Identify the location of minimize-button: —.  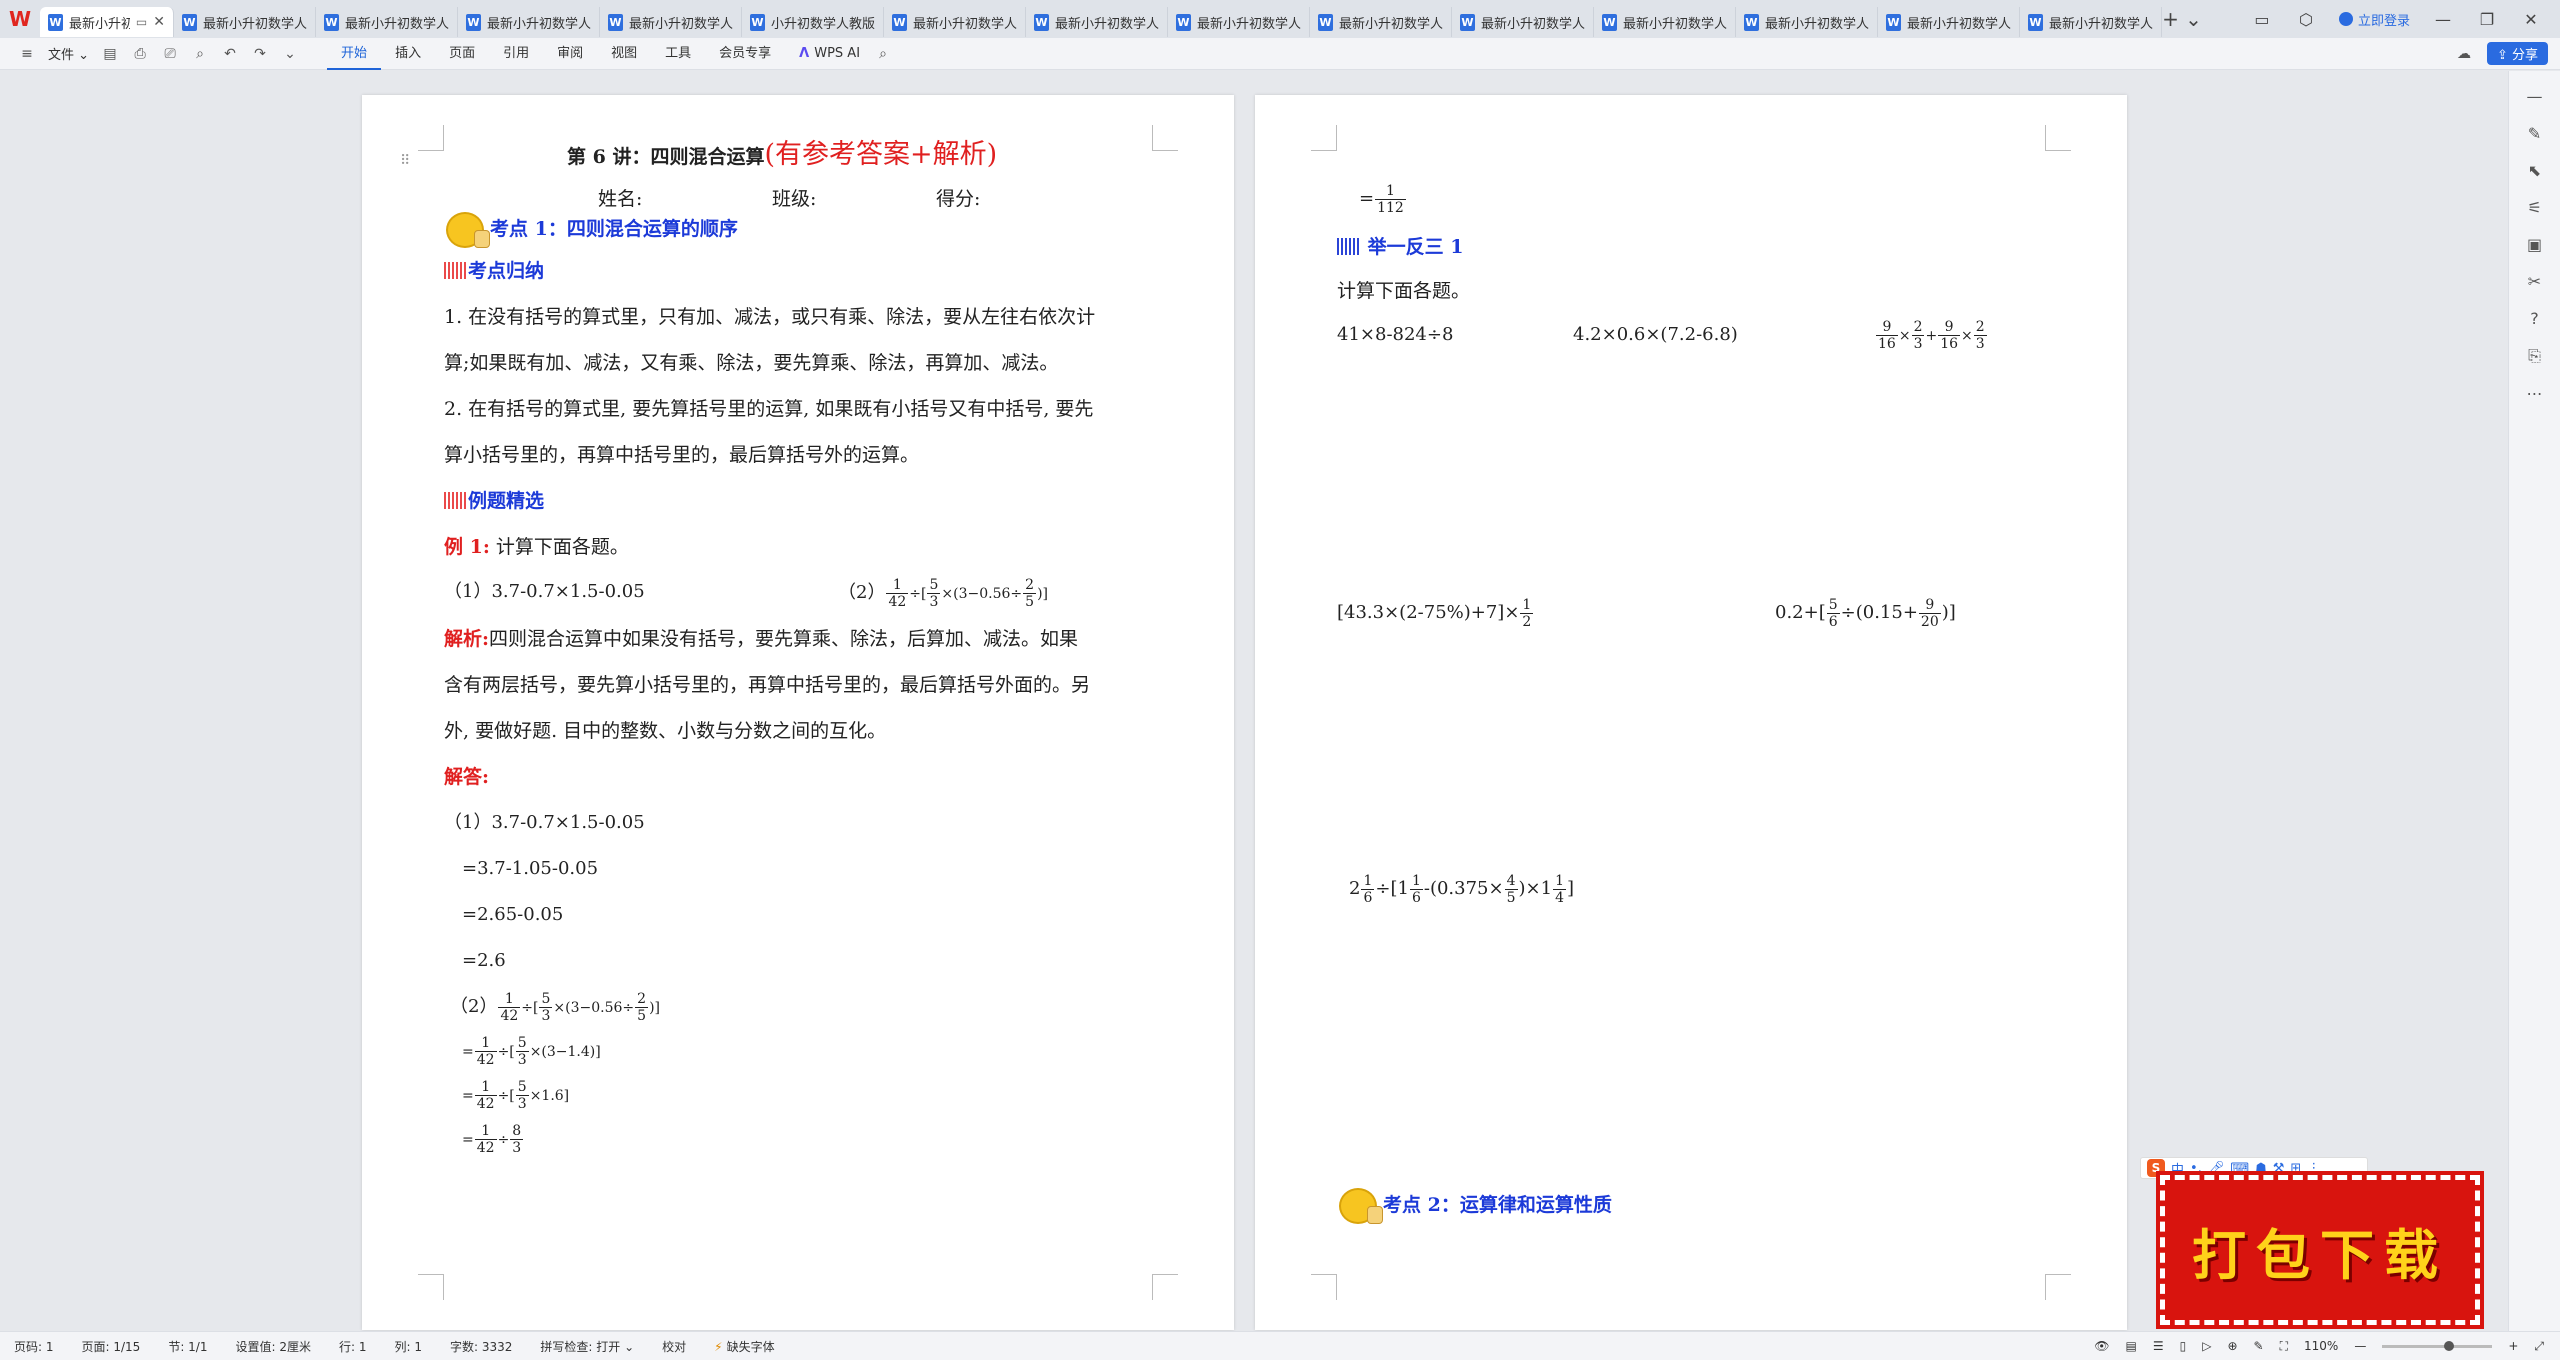
(2443, 19).